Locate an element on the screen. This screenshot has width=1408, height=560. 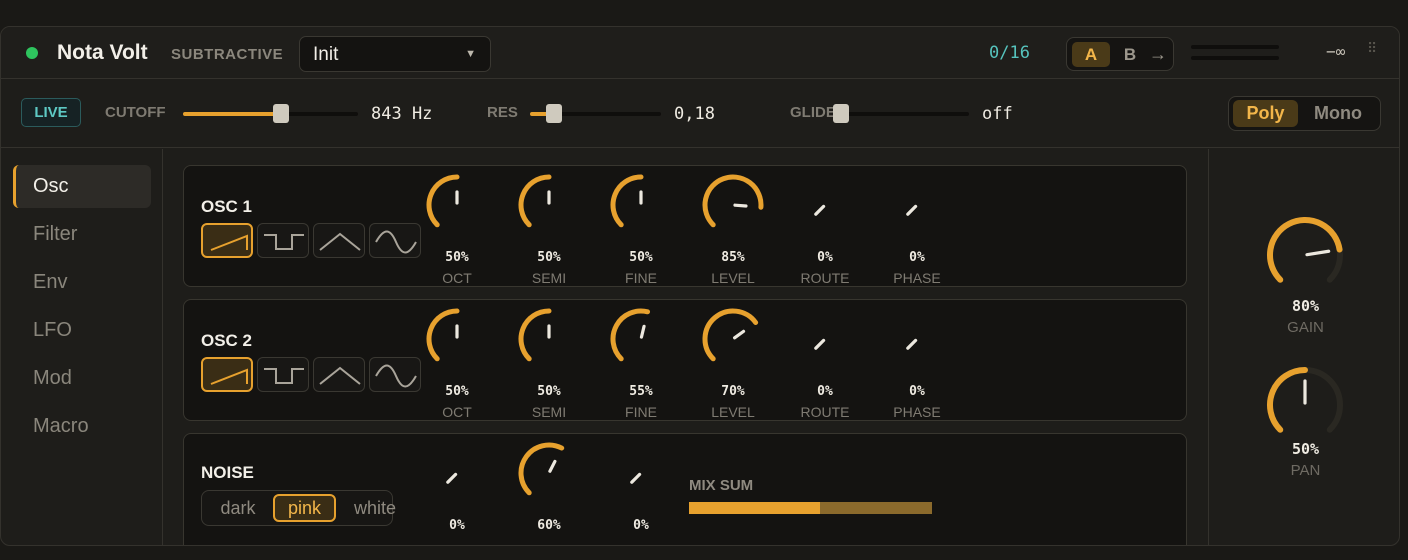
sidebar-item-osc: Osc is located at coordinates (82, 186).